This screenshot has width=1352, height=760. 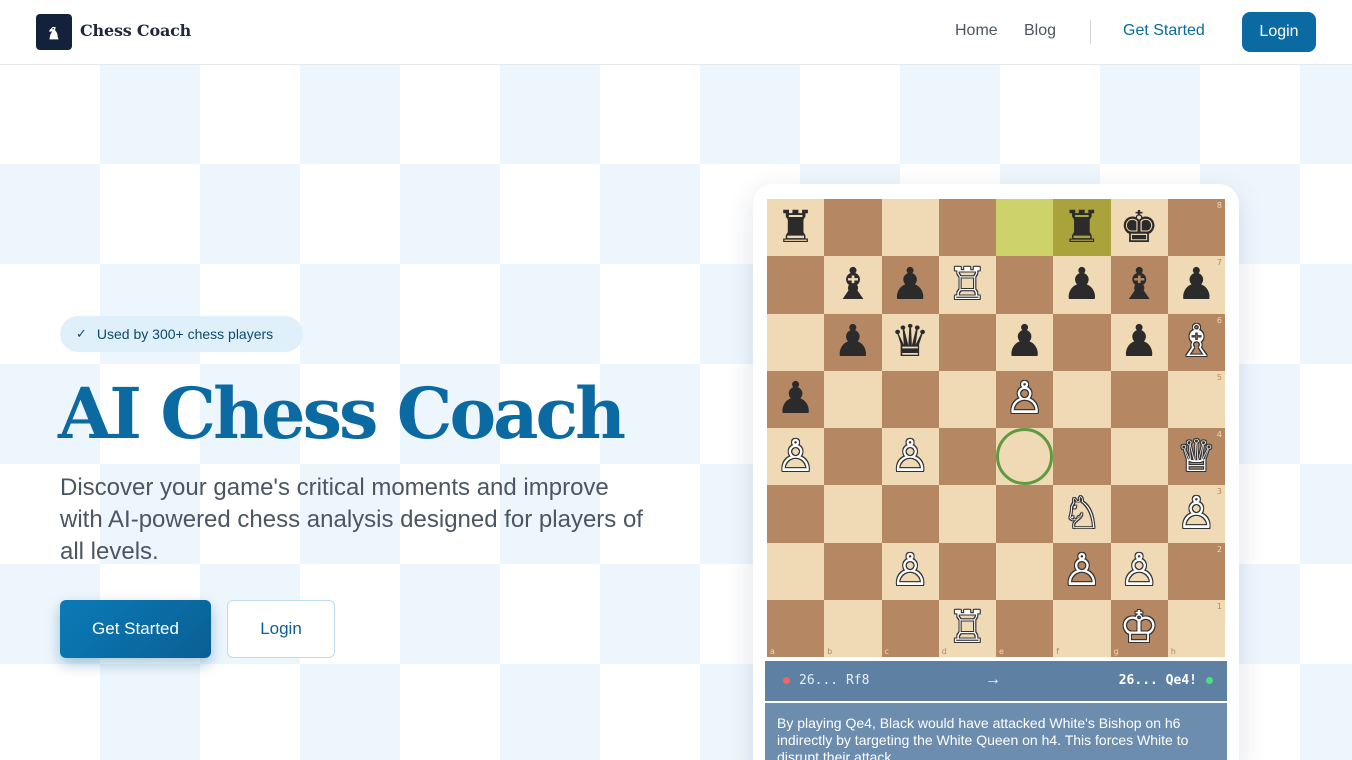 What do you see at coordinates (1196, 228) in the screenshot?
I see `square-h8: 8` at bounding box center [1196, 228].